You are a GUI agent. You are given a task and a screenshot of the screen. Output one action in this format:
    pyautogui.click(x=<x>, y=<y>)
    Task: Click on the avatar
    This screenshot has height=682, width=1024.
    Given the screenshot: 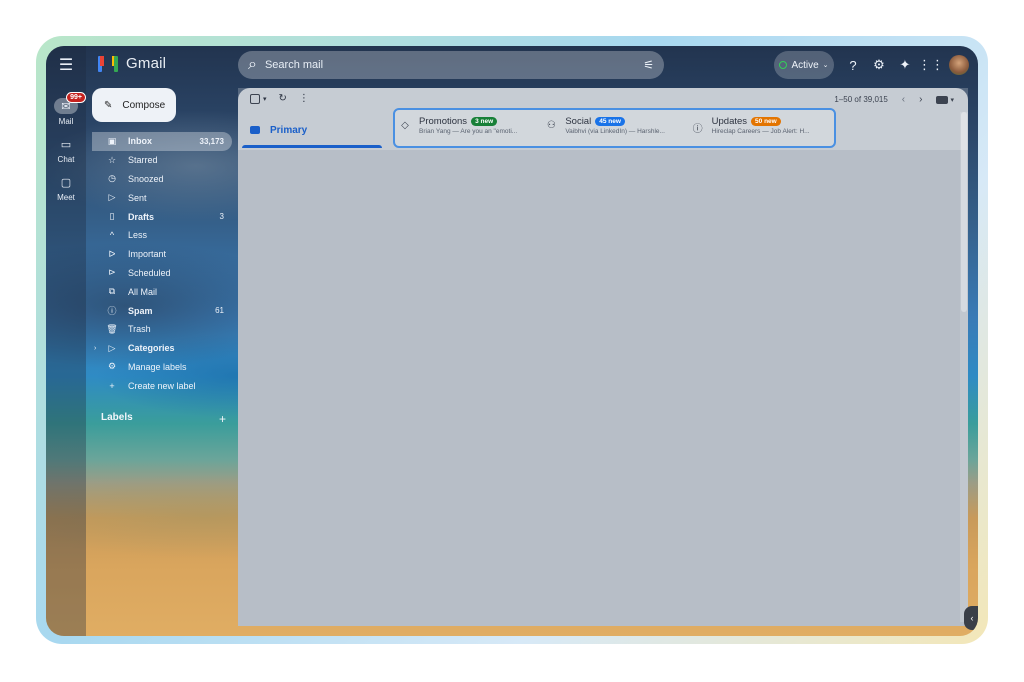 What is the action you would take?
    pyautogui.click(x=959, y=65)
    